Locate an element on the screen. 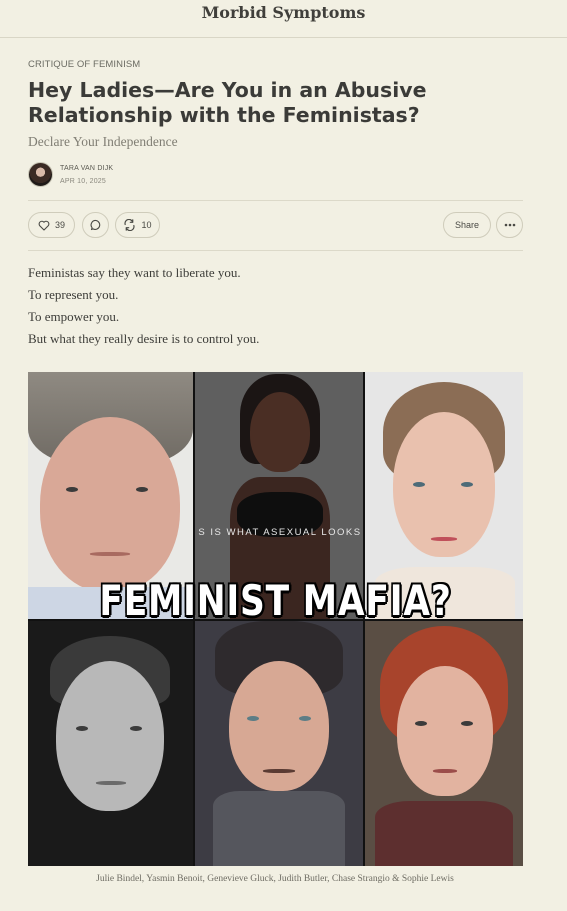 Image resolution: width=567 pixels, height=911 pixels. restack-button: 10 is located at coordinates (137, 225).